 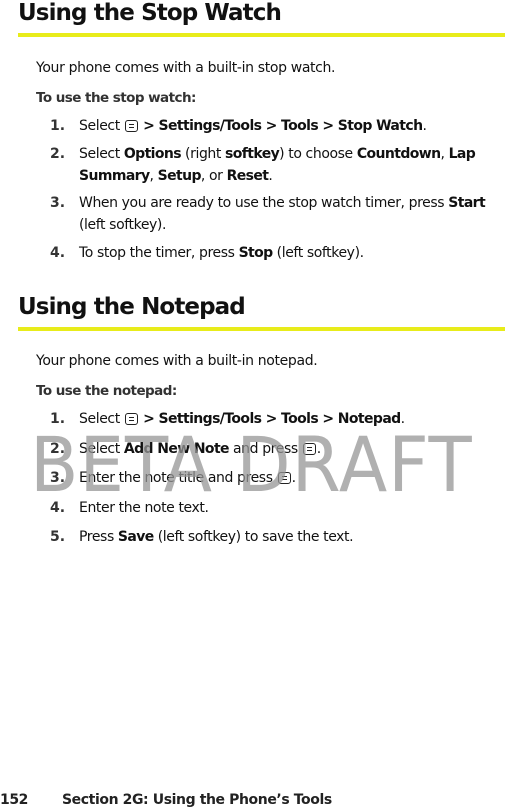 What do you see at coordinates (152, 154) in the screenshot?
I see `emphasis-term: Options` at bounding box center [152, 154].